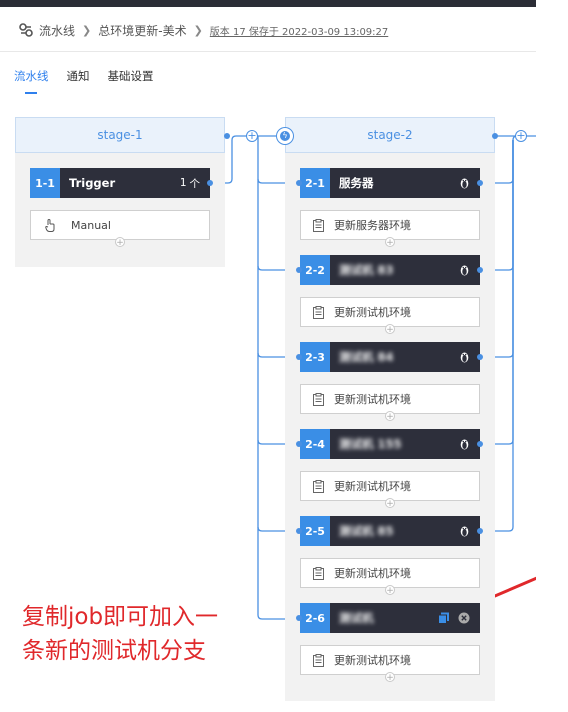 This screenshot has width=568, height=712. What do you see at coordinates (285, 136) in the screenshot?
I see `parallel-stage-icon: ϟ` at bounding box center [285, 136].